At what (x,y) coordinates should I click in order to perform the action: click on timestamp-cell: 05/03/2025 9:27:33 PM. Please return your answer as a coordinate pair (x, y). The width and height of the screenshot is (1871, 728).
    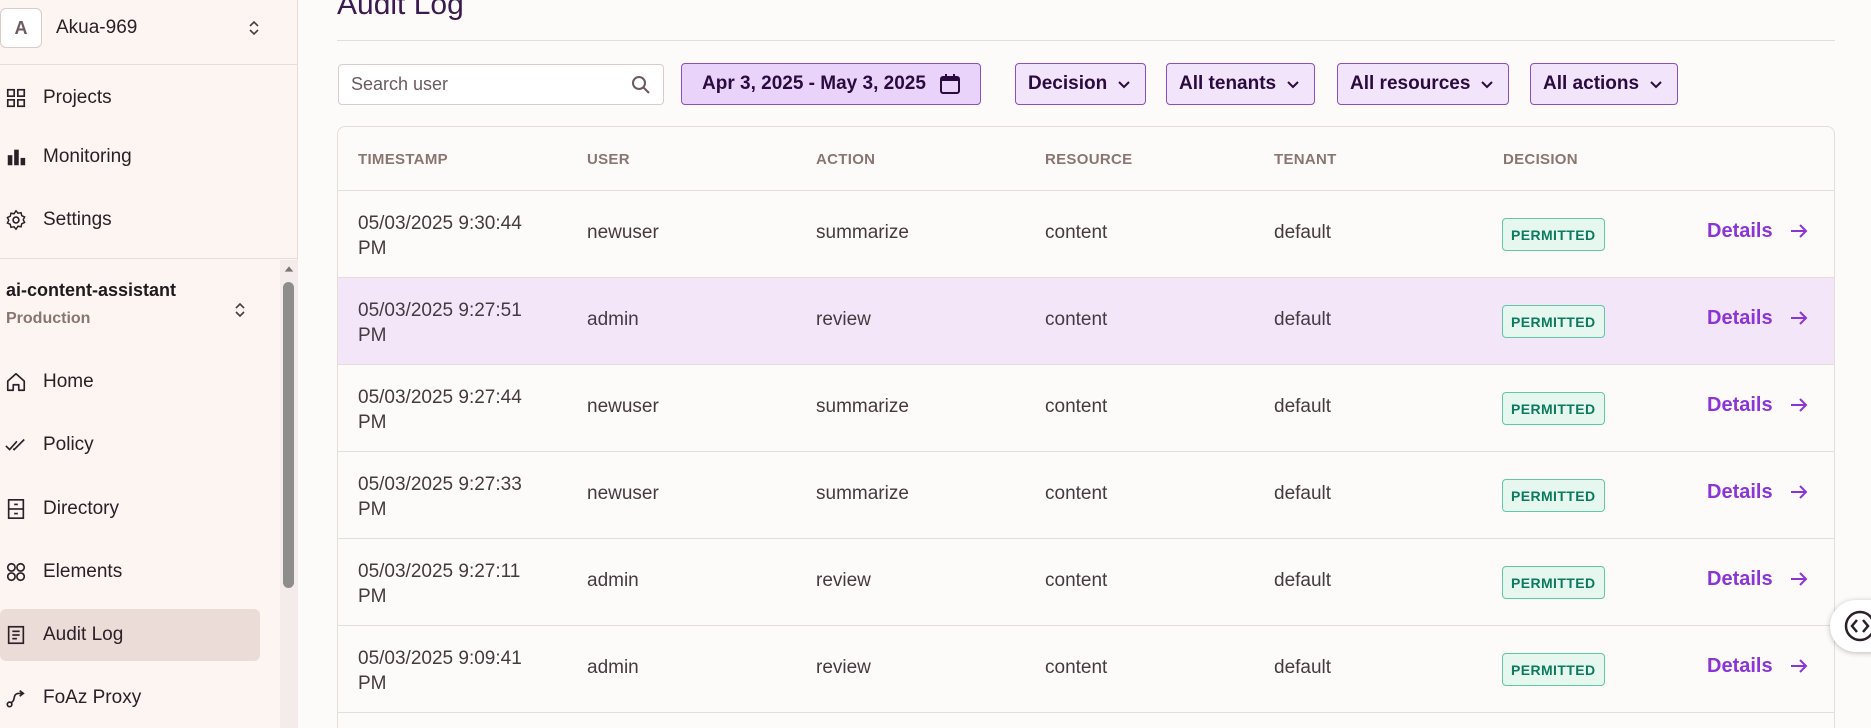
    Looking at the image, I should click on (440, 497).